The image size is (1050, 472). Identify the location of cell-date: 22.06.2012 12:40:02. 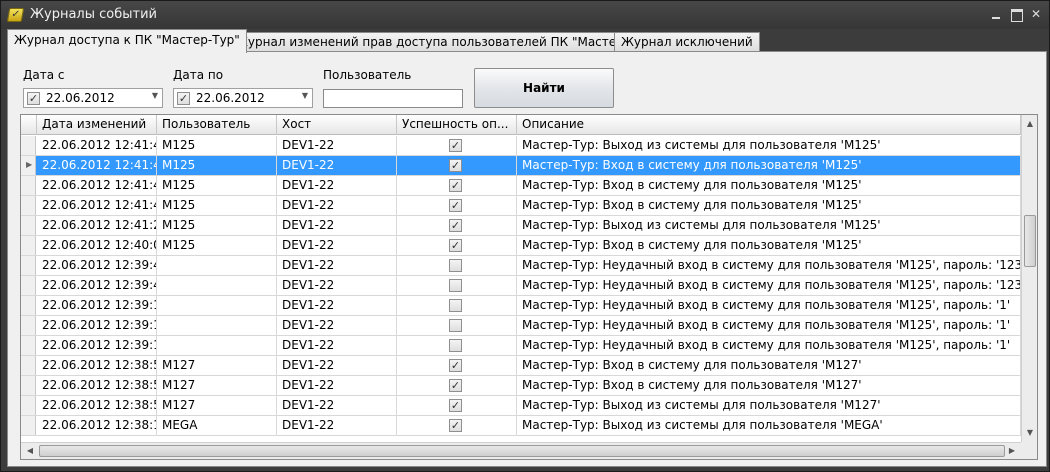
(97, 245).